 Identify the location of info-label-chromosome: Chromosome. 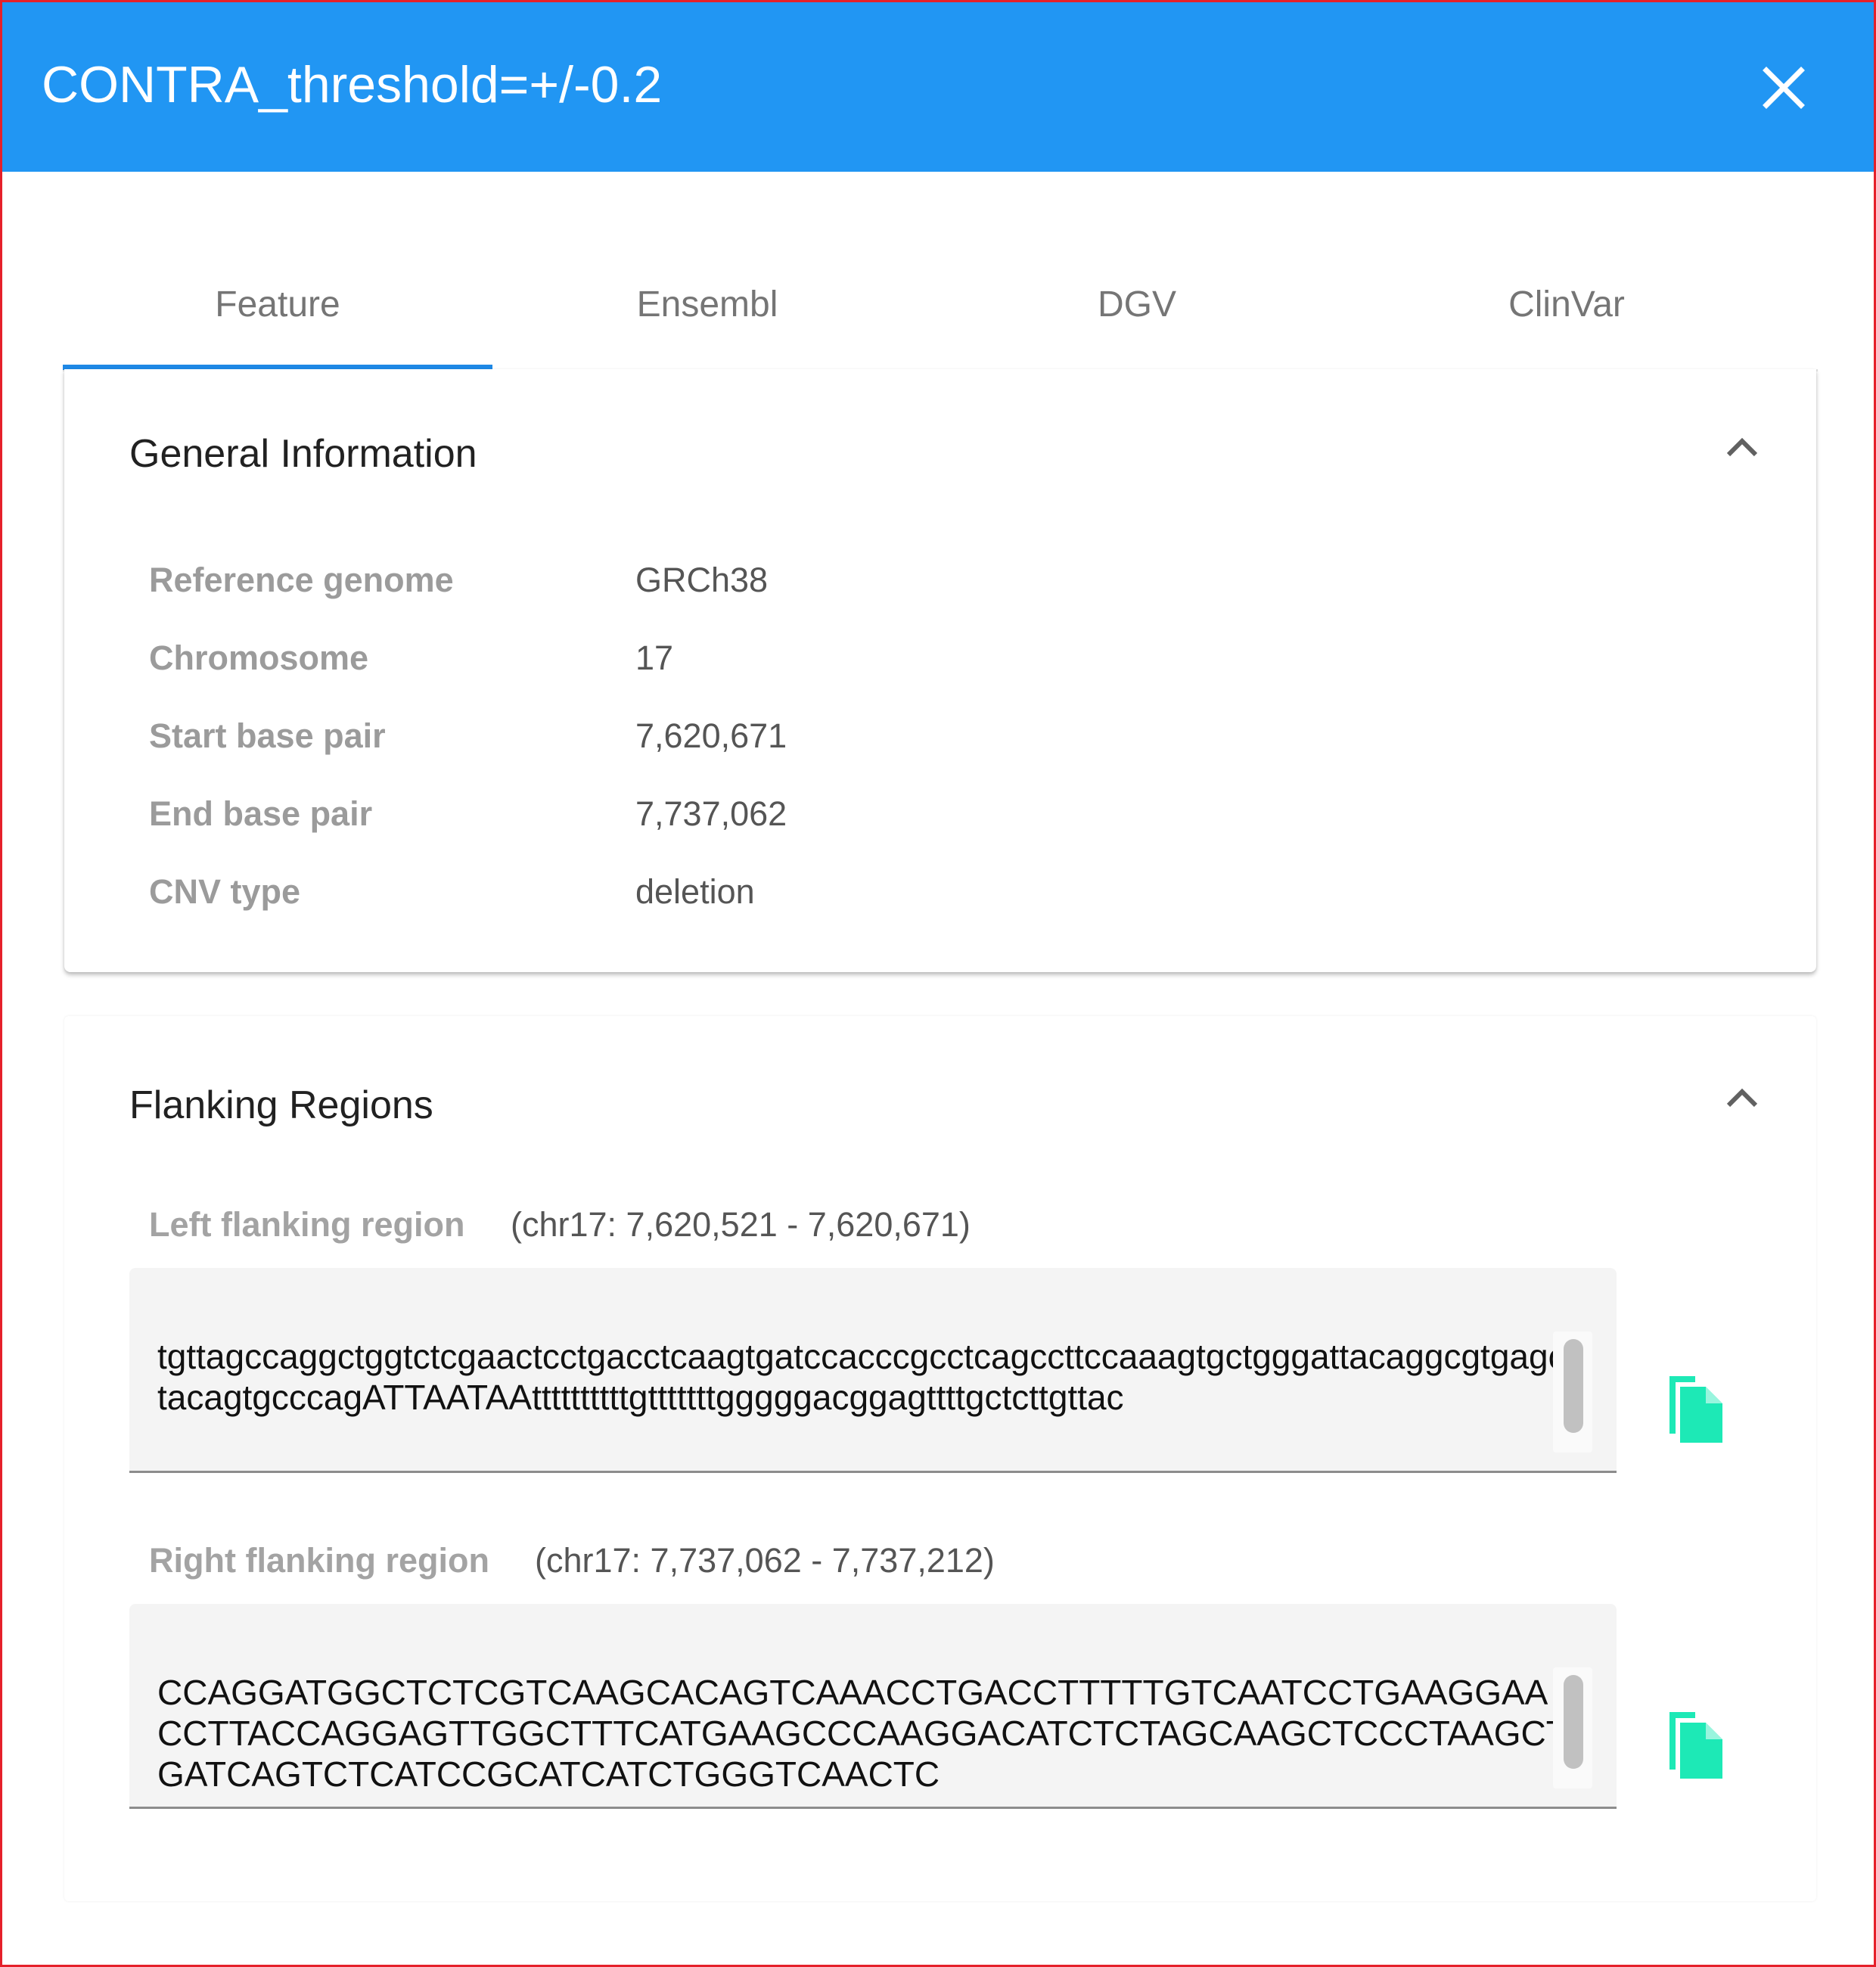
(259, 658).